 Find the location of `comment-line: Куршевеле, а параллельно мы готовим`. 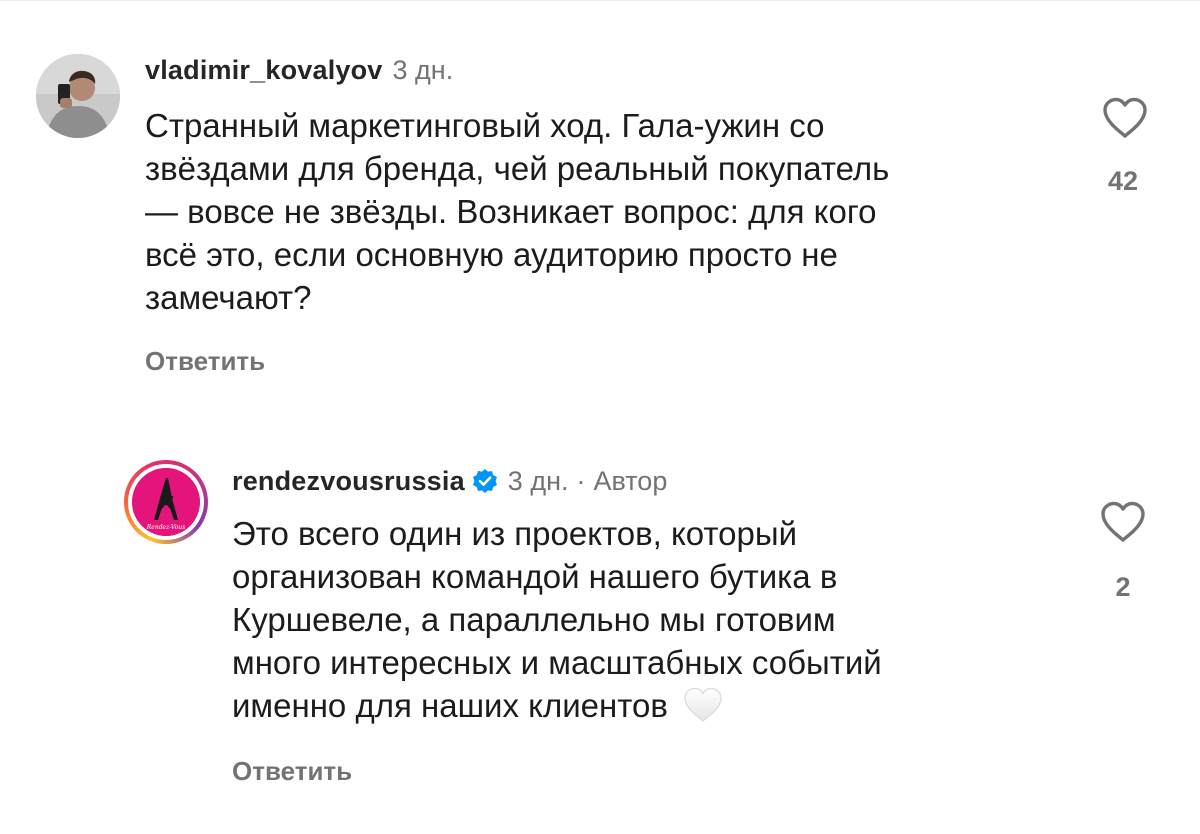

comment-line: Куршевеле, а параллельно мы готовим is located at coordinates (534, 619).